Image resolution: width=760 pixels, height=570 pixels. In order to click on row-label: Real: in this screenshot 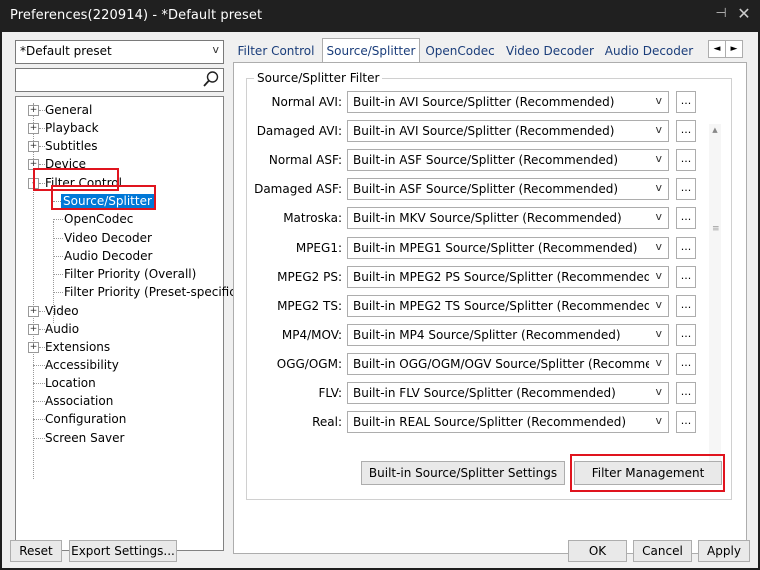, I will do `click(327, 422)`.